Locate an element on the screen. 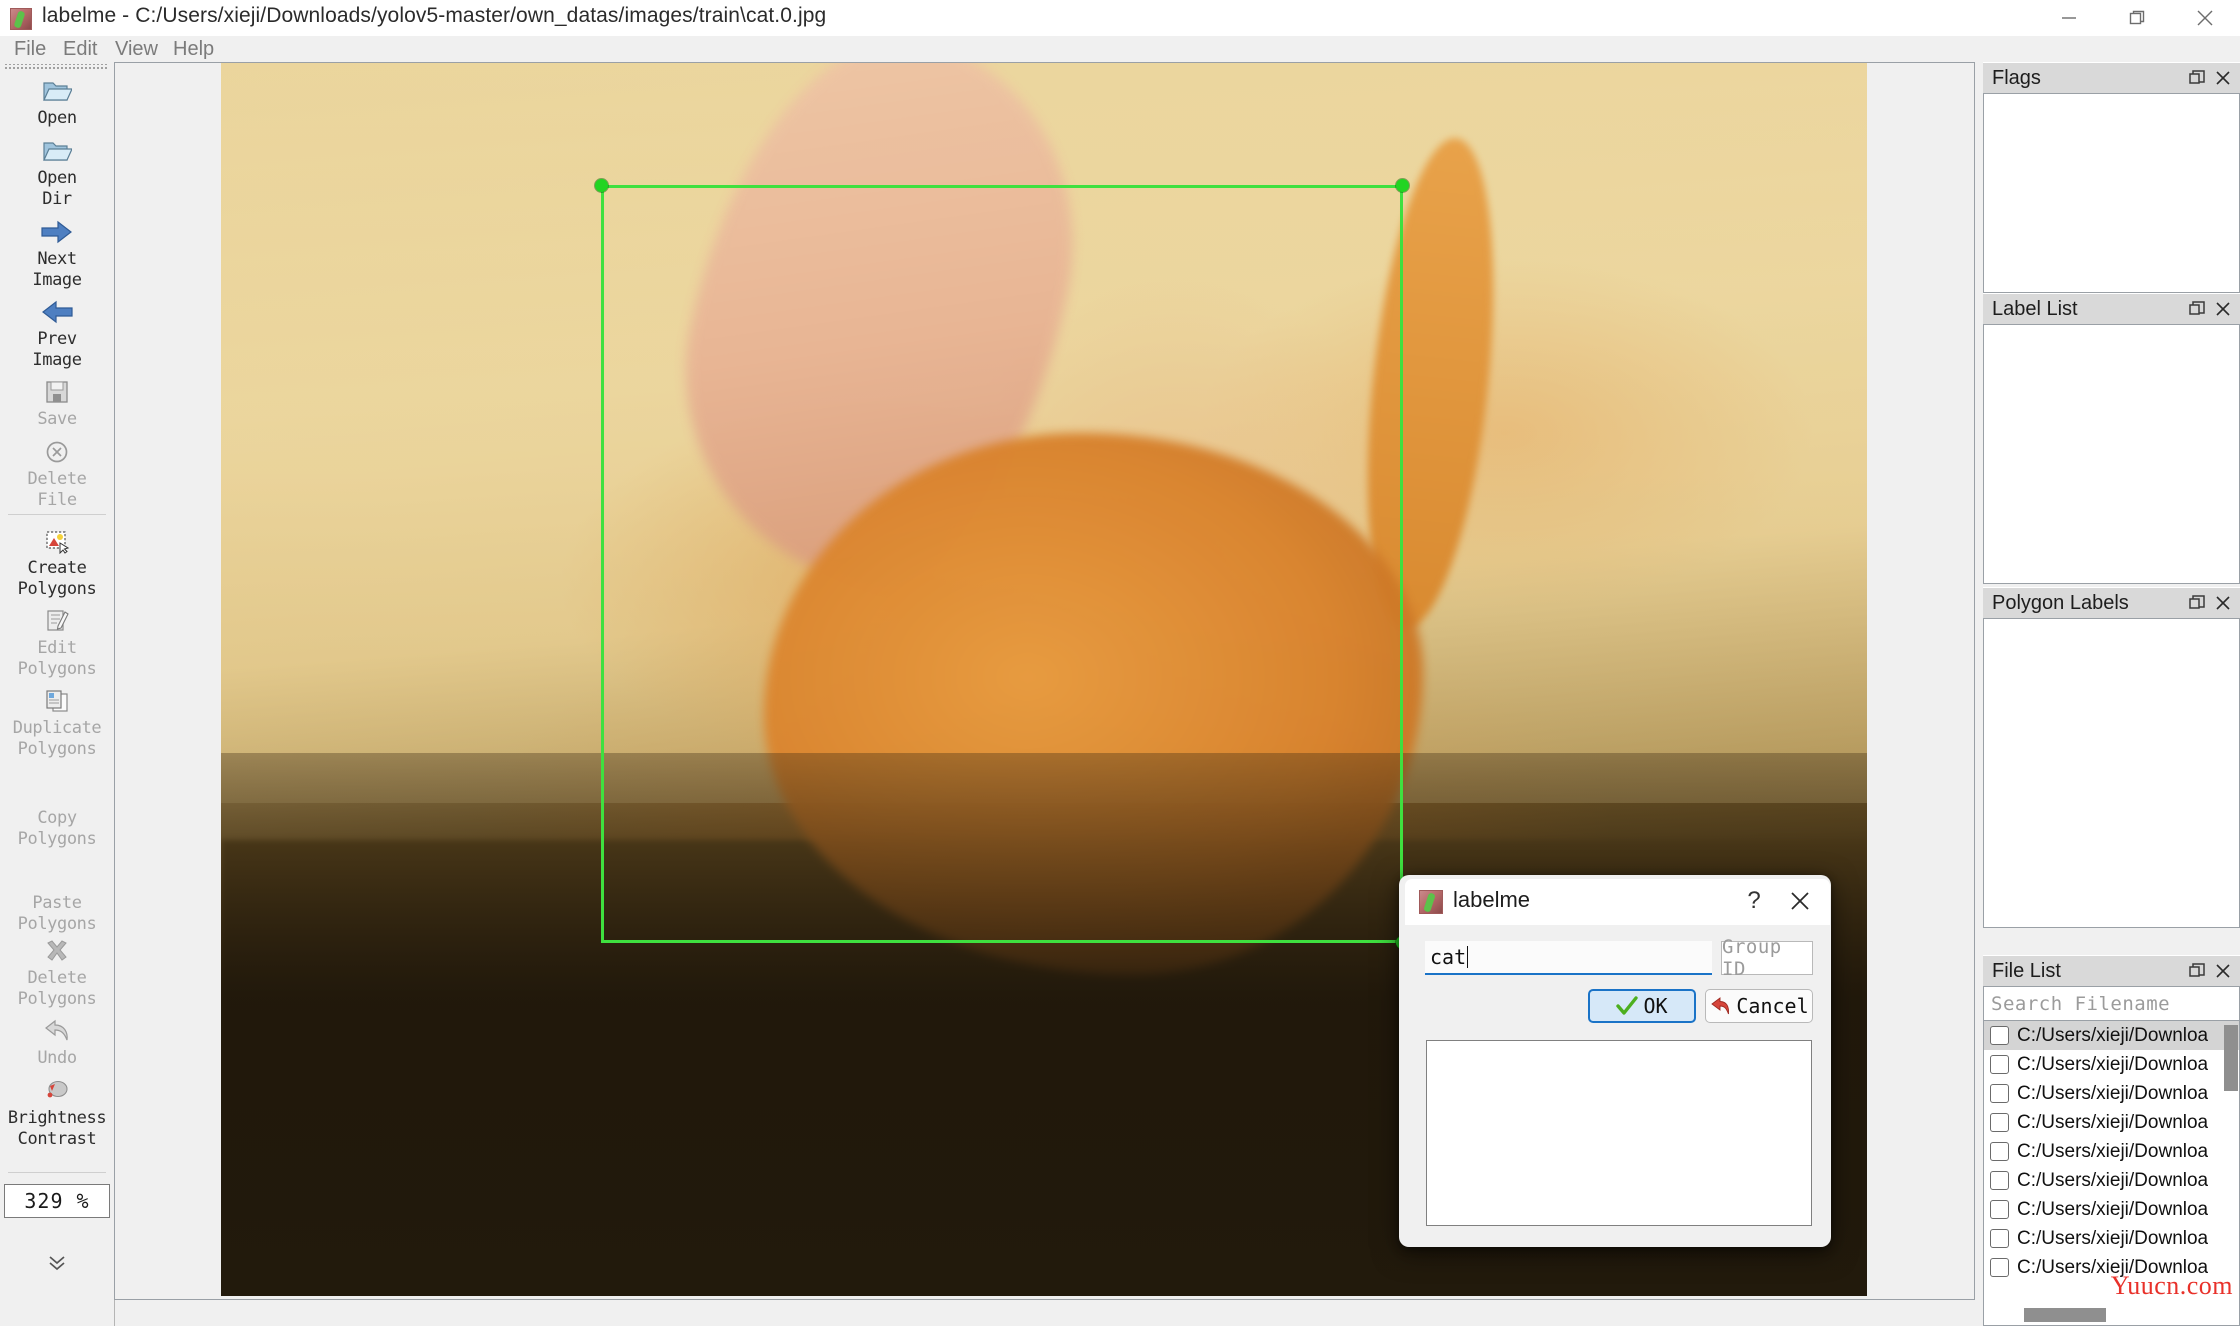 This screenshot has width=2240, height=1326. delete-circle-icon is located at coordinates (57, 452).